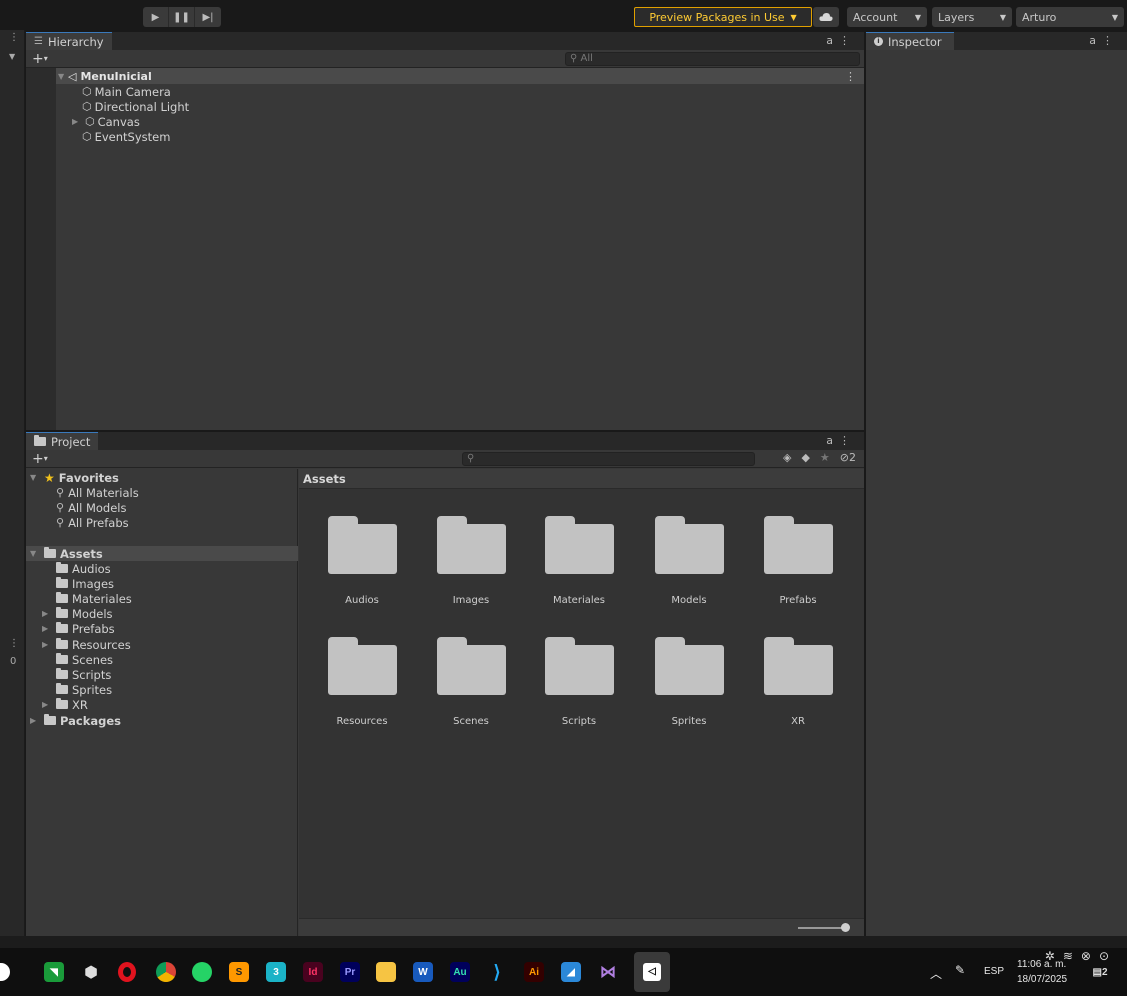 The height and width of the screenshot is (996, 1127). What do you see at coordinates (239, 972) in the screenshot?
I see `sublime-text-icon: S` at bounding box center [239, 972].